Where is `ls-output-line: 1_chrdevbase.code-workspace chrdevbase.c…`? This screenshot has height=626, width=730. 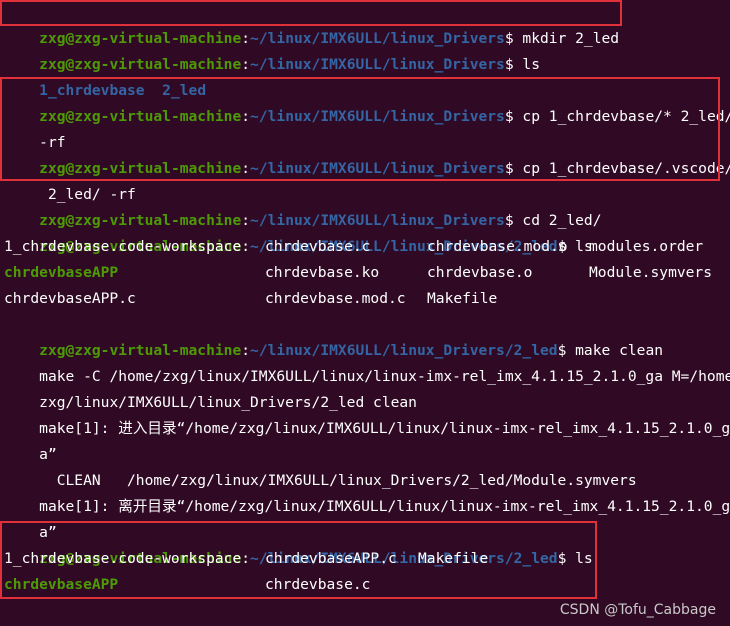
ls-output-line: 1_chrdevbase.code-workspace chrdevbase.c… is located at coordinates (364, 247).